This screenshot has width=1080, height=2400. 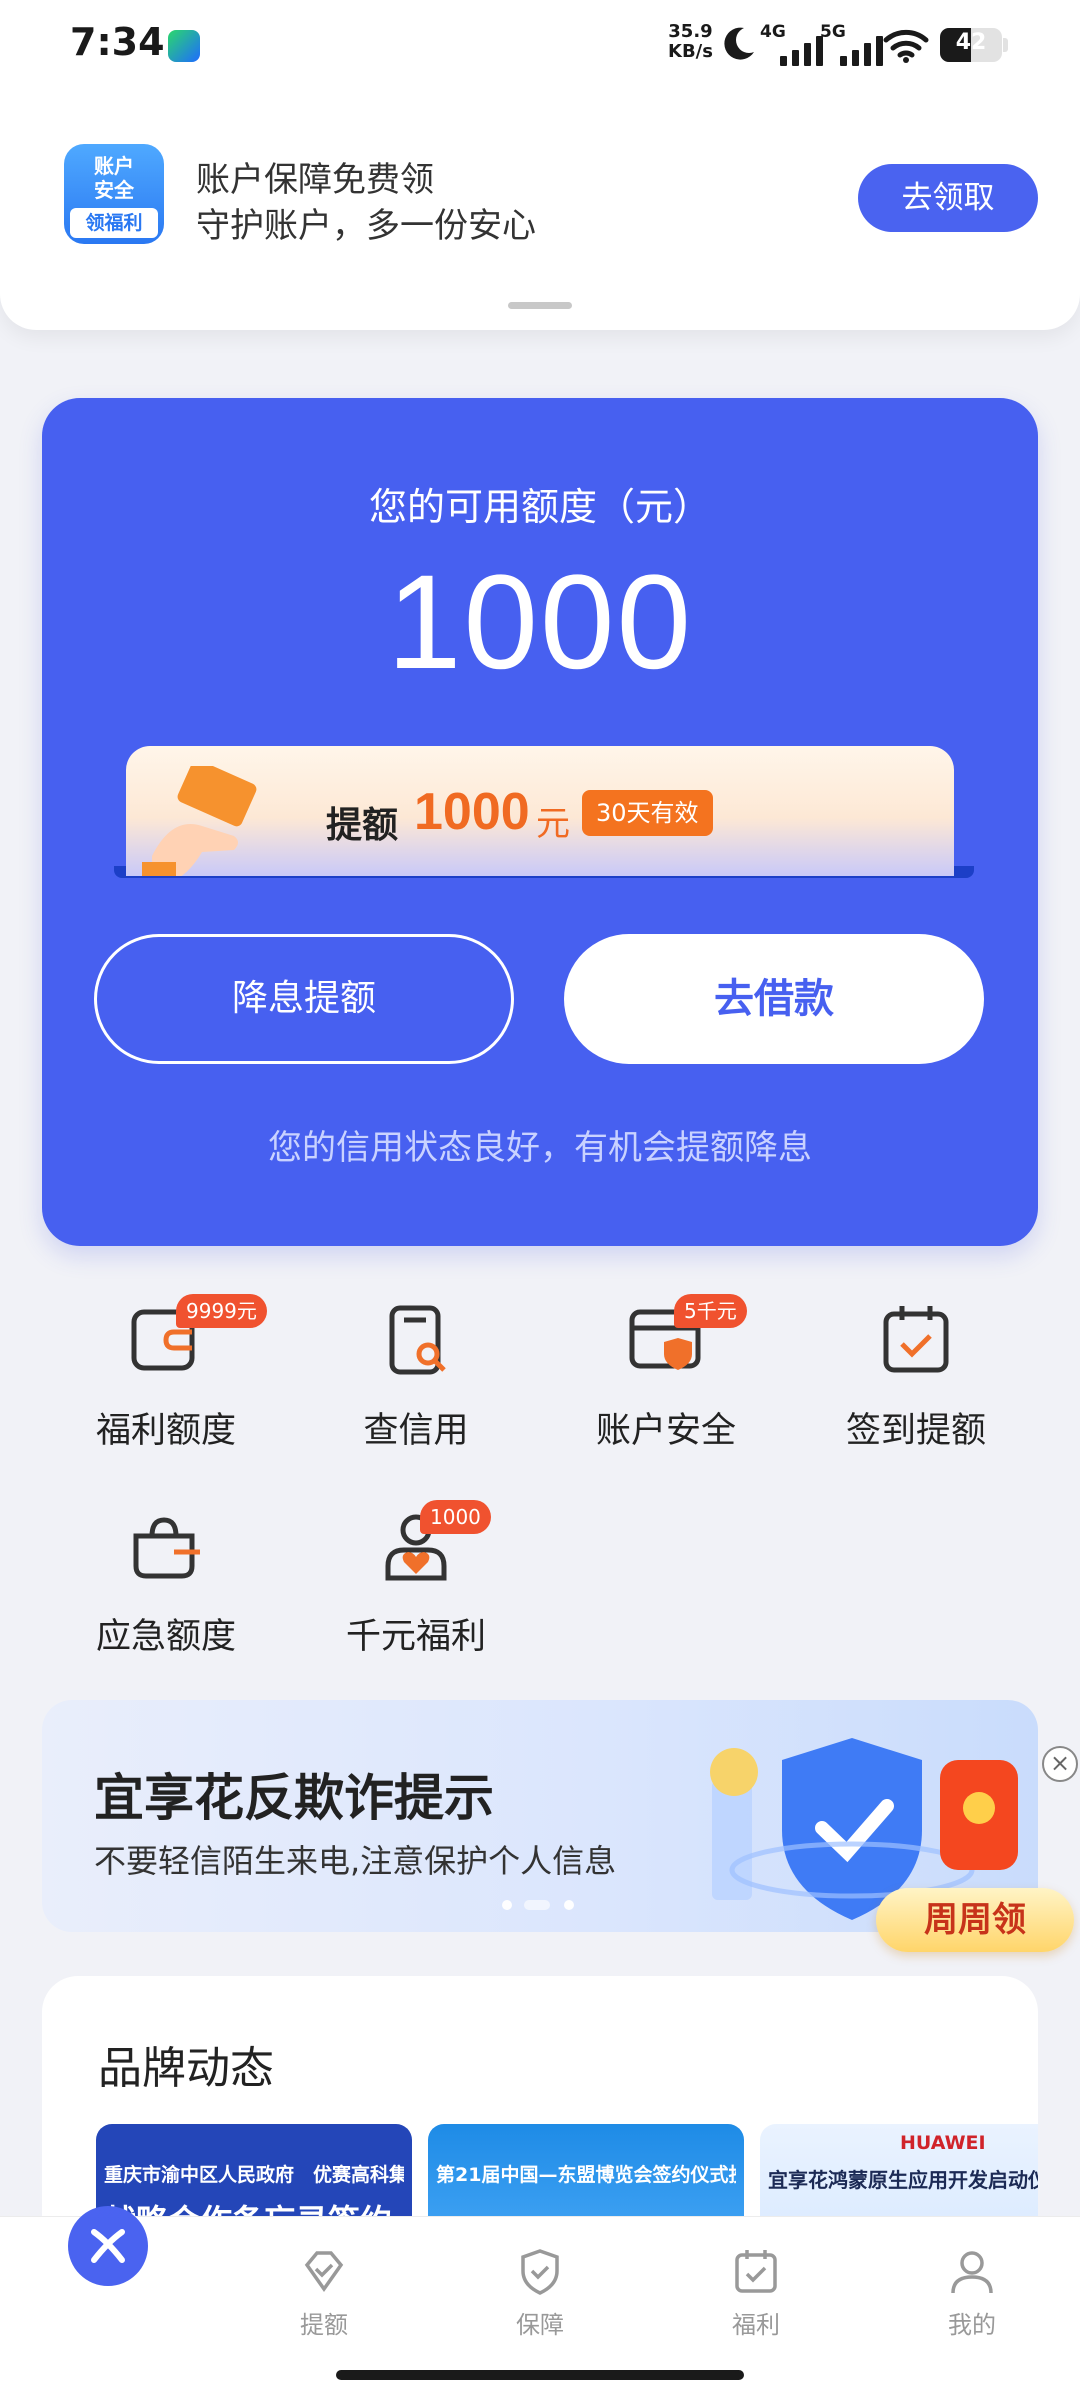 What do you see at coordinates (166, 1388) in the screenshot?
I see `grid-item-welfare-limit: 9999元 福利额度` at bounding box center [166, 1388].